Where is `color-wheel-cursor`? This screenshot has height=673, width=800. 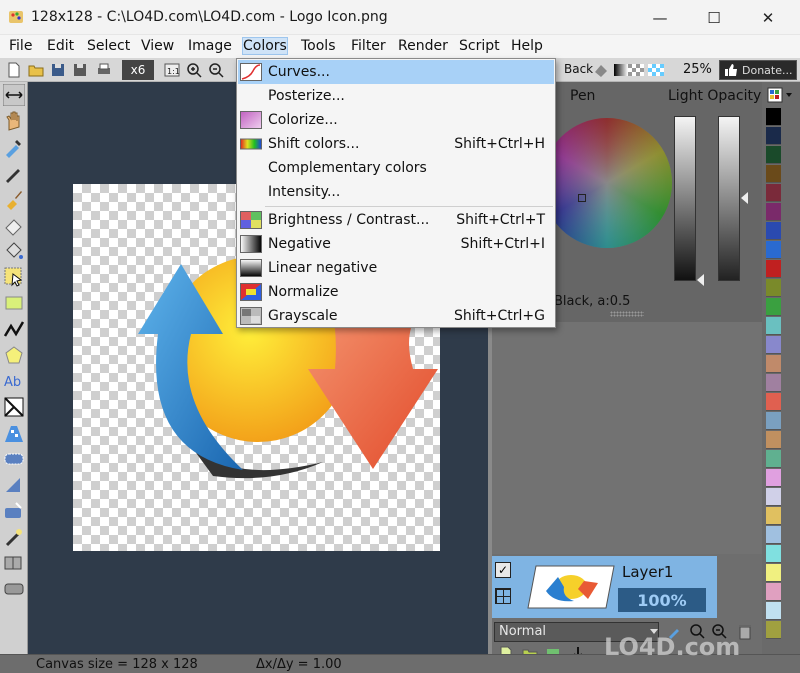
color-wheel-cursor is located at coordinates (582, 198).